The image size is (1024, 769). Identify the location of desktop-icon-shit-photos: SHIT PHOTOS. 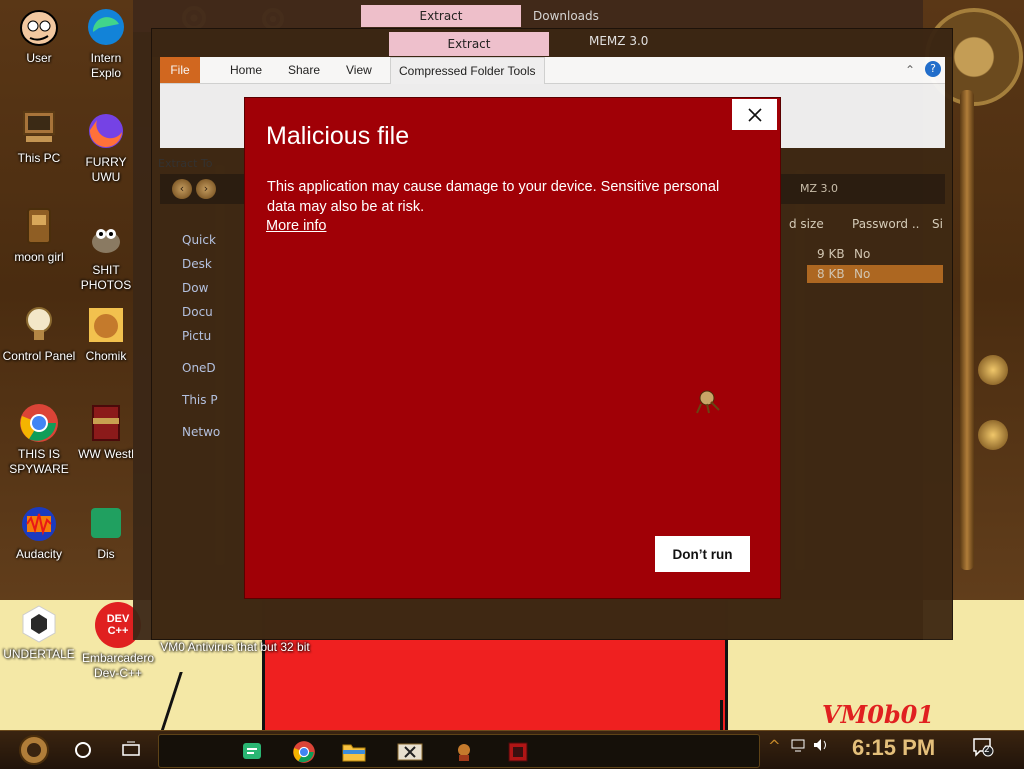
(106, 255).